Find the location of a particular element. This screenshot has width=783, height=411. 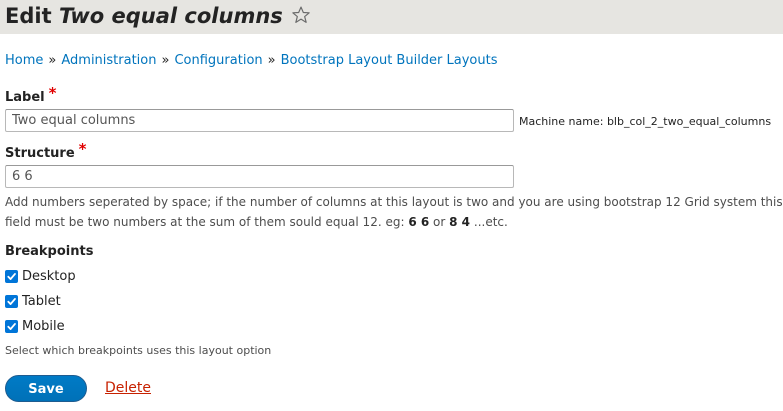

breadcrumb-administration: Administration is located at coordinates (108, 60).